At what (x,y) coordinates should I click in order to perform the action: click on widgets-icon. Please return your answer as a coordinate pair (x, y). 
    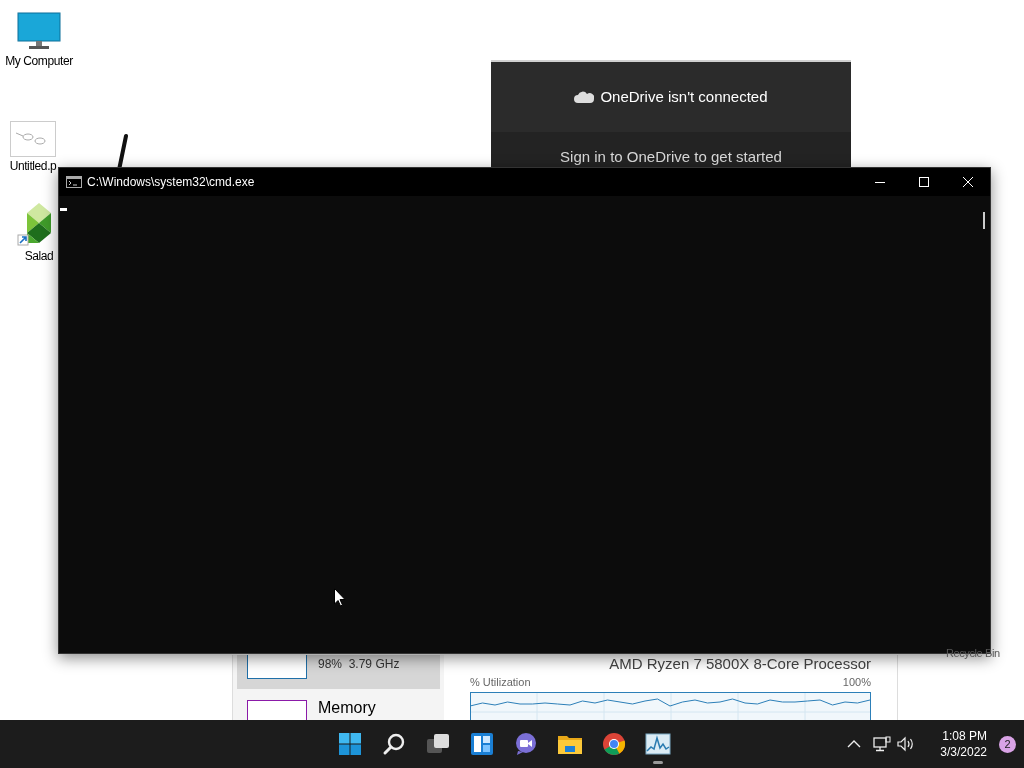
    Looking at the image, I should click on (482, 744).